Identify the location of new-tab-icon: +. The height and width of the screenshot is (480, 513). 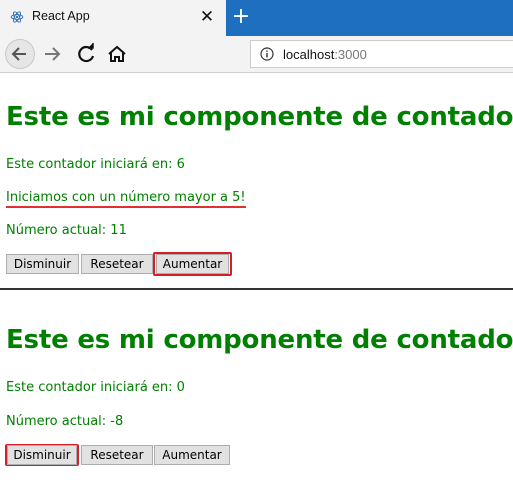
(241, 17).